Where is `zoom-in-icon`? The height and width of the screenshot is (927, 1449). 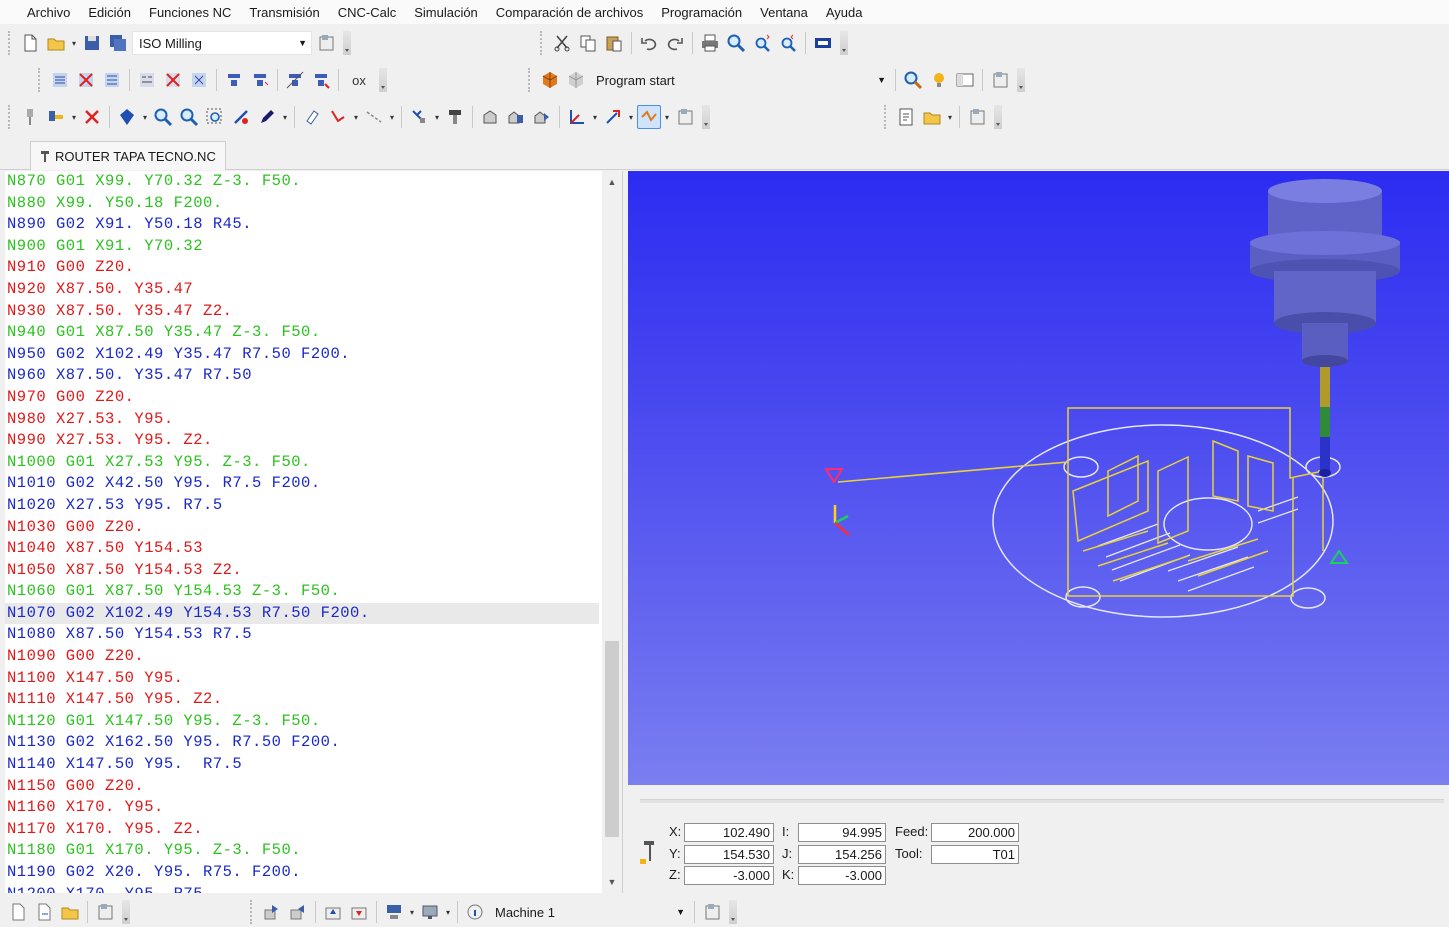
zoom-in-icon is located at coordinates (163, 117).